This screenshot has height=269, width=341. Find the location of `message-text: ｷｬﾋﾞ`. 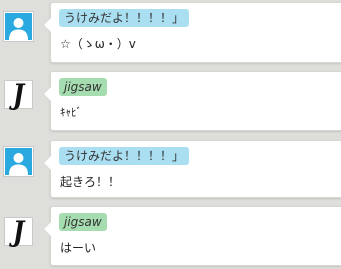

message-text: ｷｬﾋﾞ is located at coordinates (71, 112).